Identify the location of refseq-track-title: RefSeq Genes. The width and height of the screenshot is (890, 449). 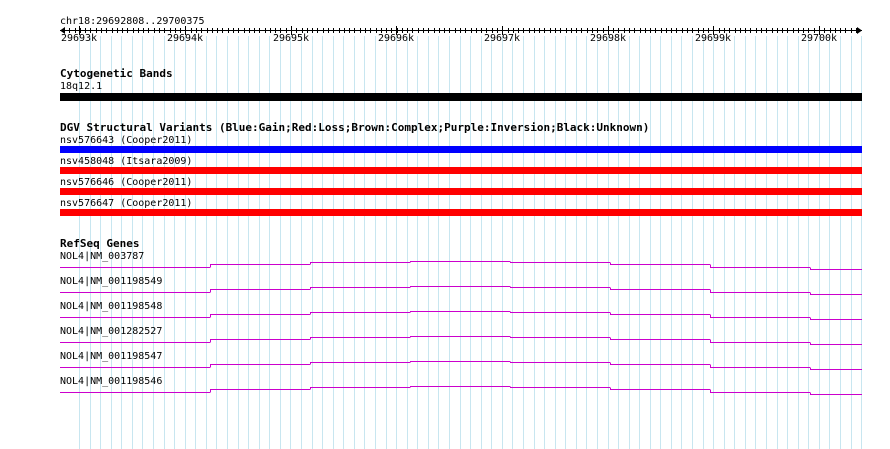
(100, 243).